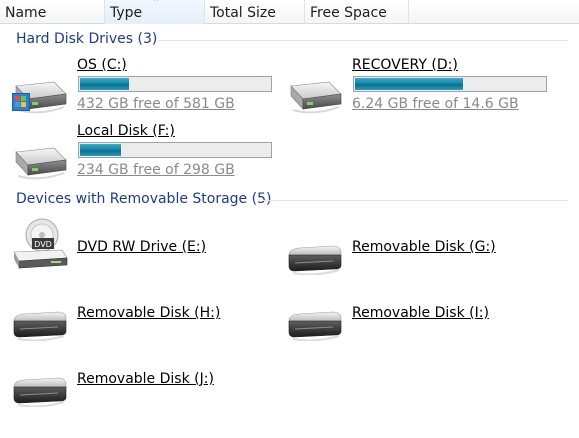  Describe the element at coordinates (156, 170) in the screenshot. I see `free-space-text: 234 GB free of 298 GB` at that location.